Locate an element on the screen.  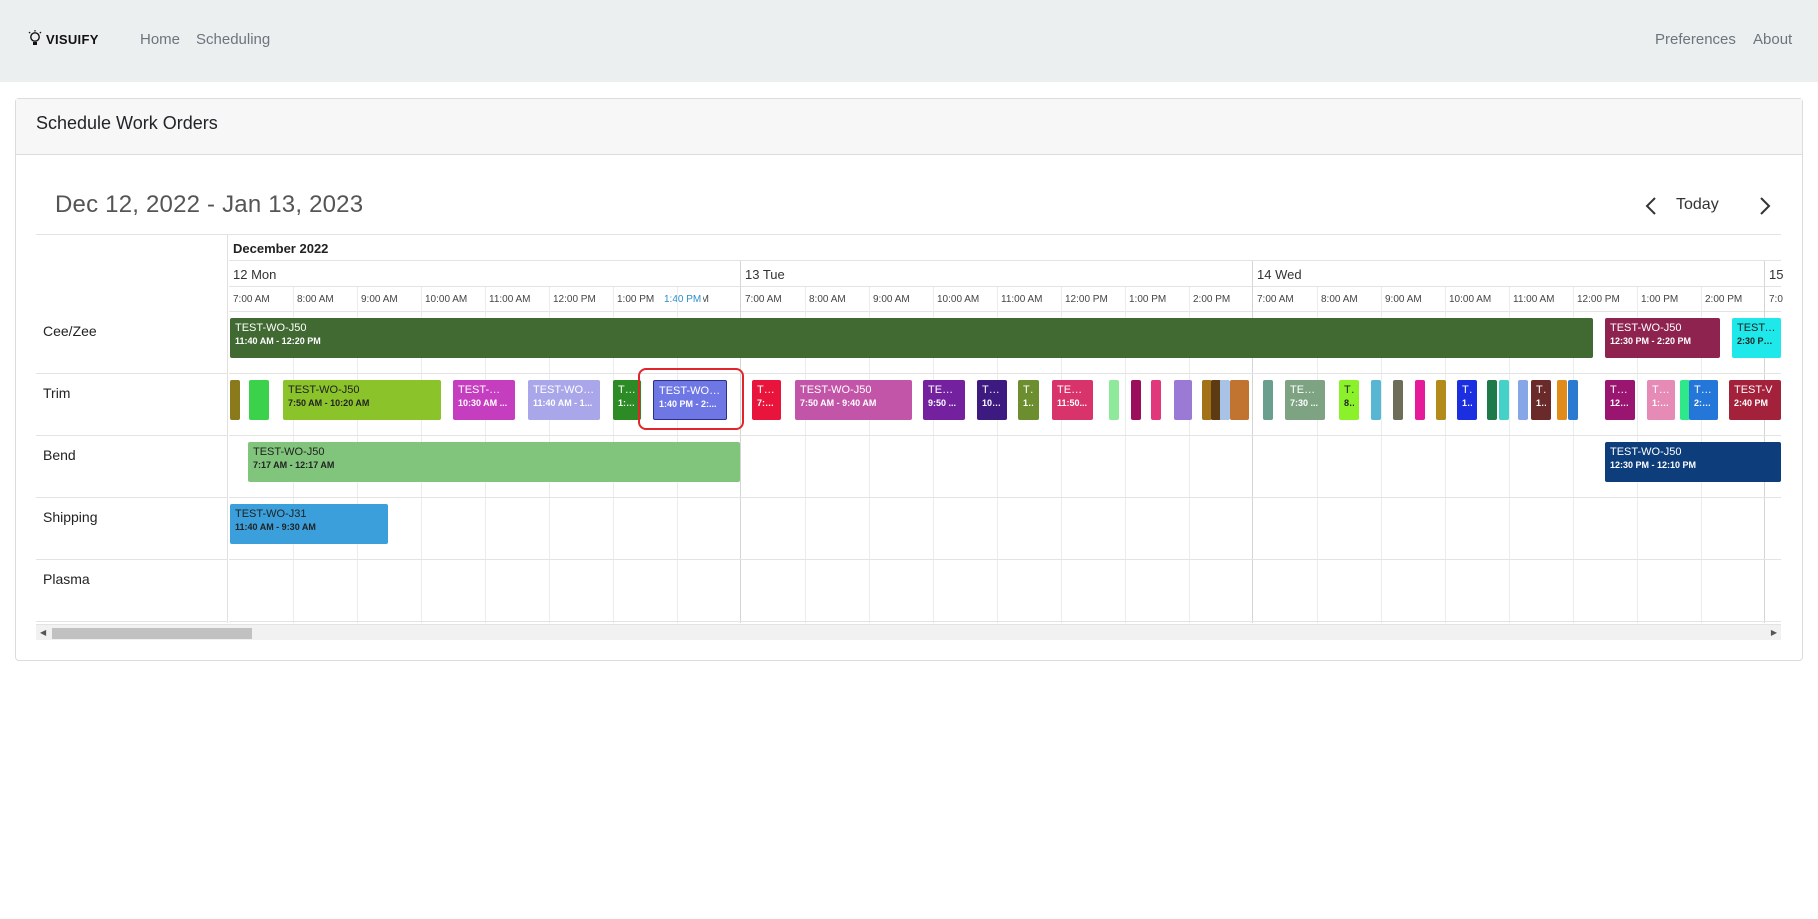
horizontal-scrollbar: ◀ ▶ is located at coordinates (908, 632).